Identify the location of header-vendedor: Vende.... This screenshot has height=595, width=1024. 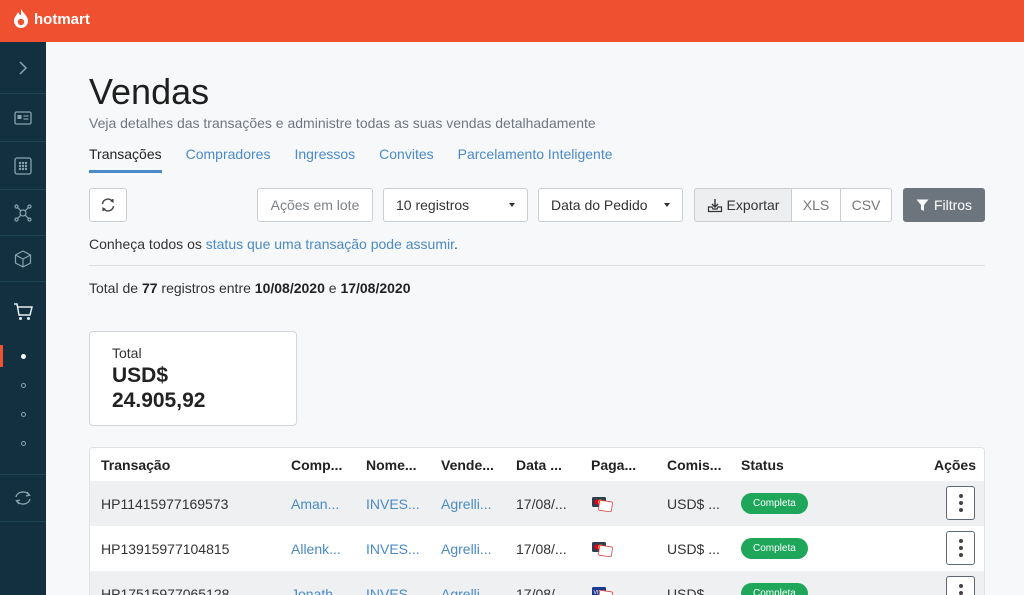
(475, 464).